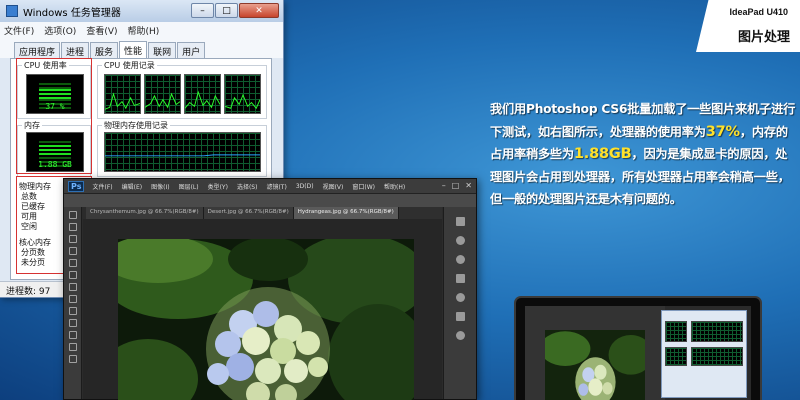 The height and width of the screenshot is (400, 800). I want to click on gradient-tool-icon, so click(72, 347).